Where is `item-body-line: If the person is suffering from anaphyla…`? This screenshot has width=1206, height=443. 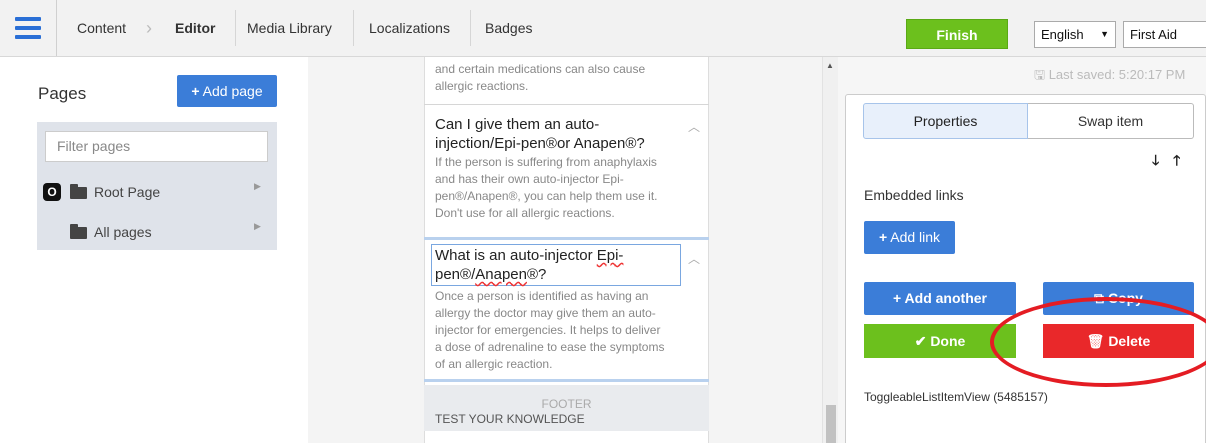
item-body-line: If the person is suffering from anaphyla… is located at coordinates (546, 162).